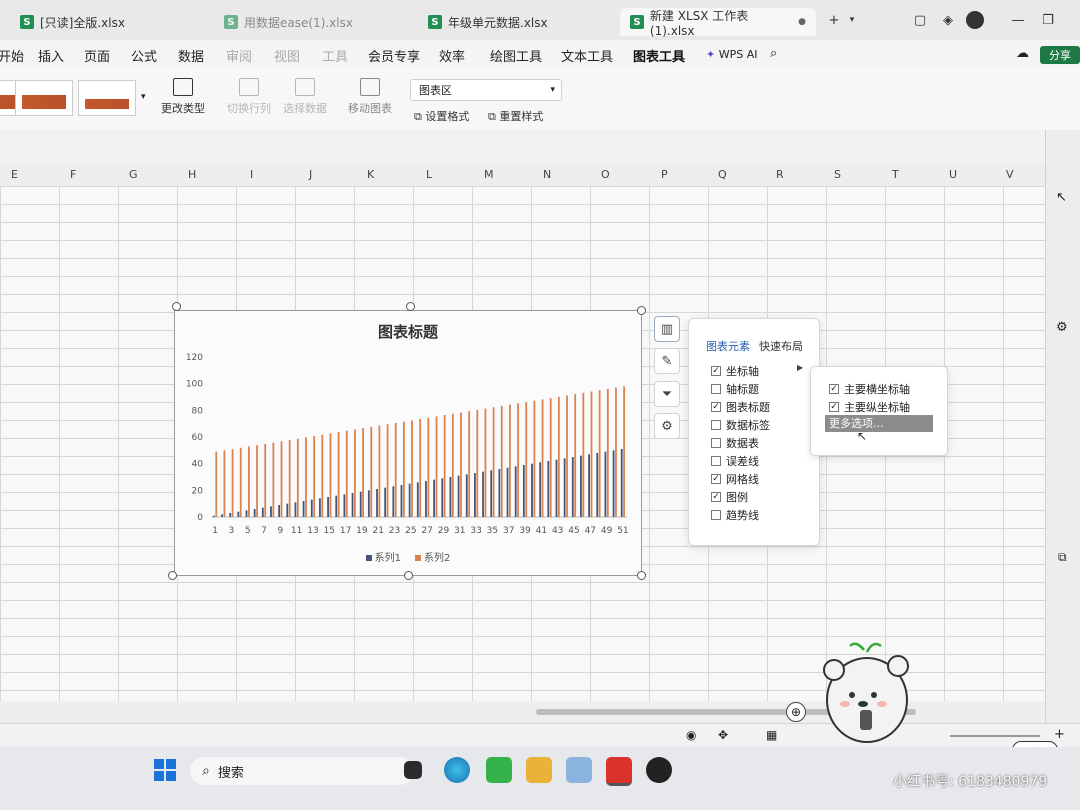 Image resolution: width=1080 pixels, height=810 pixels. What do you see at coordinates (310, 174) in the screenshot?
I see `column-header: J` at bounding box center [310, 174].